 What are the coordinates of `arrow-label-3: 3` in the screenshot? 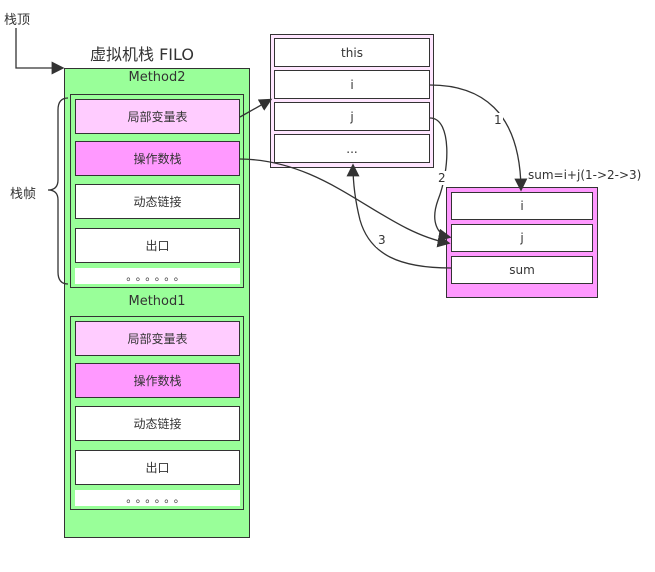 It's located at (382, 240).